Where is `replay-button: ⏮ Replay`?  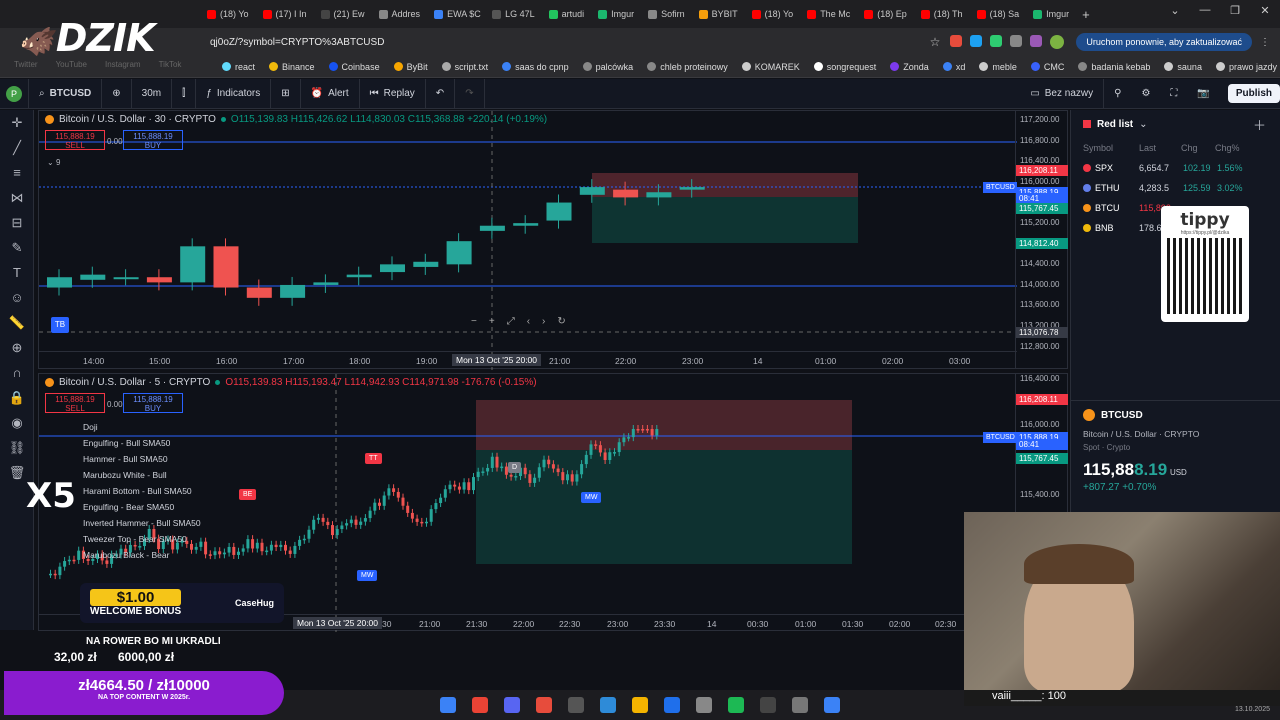 replay-button: ⏮ Replay is located at coordinates (393, 93).